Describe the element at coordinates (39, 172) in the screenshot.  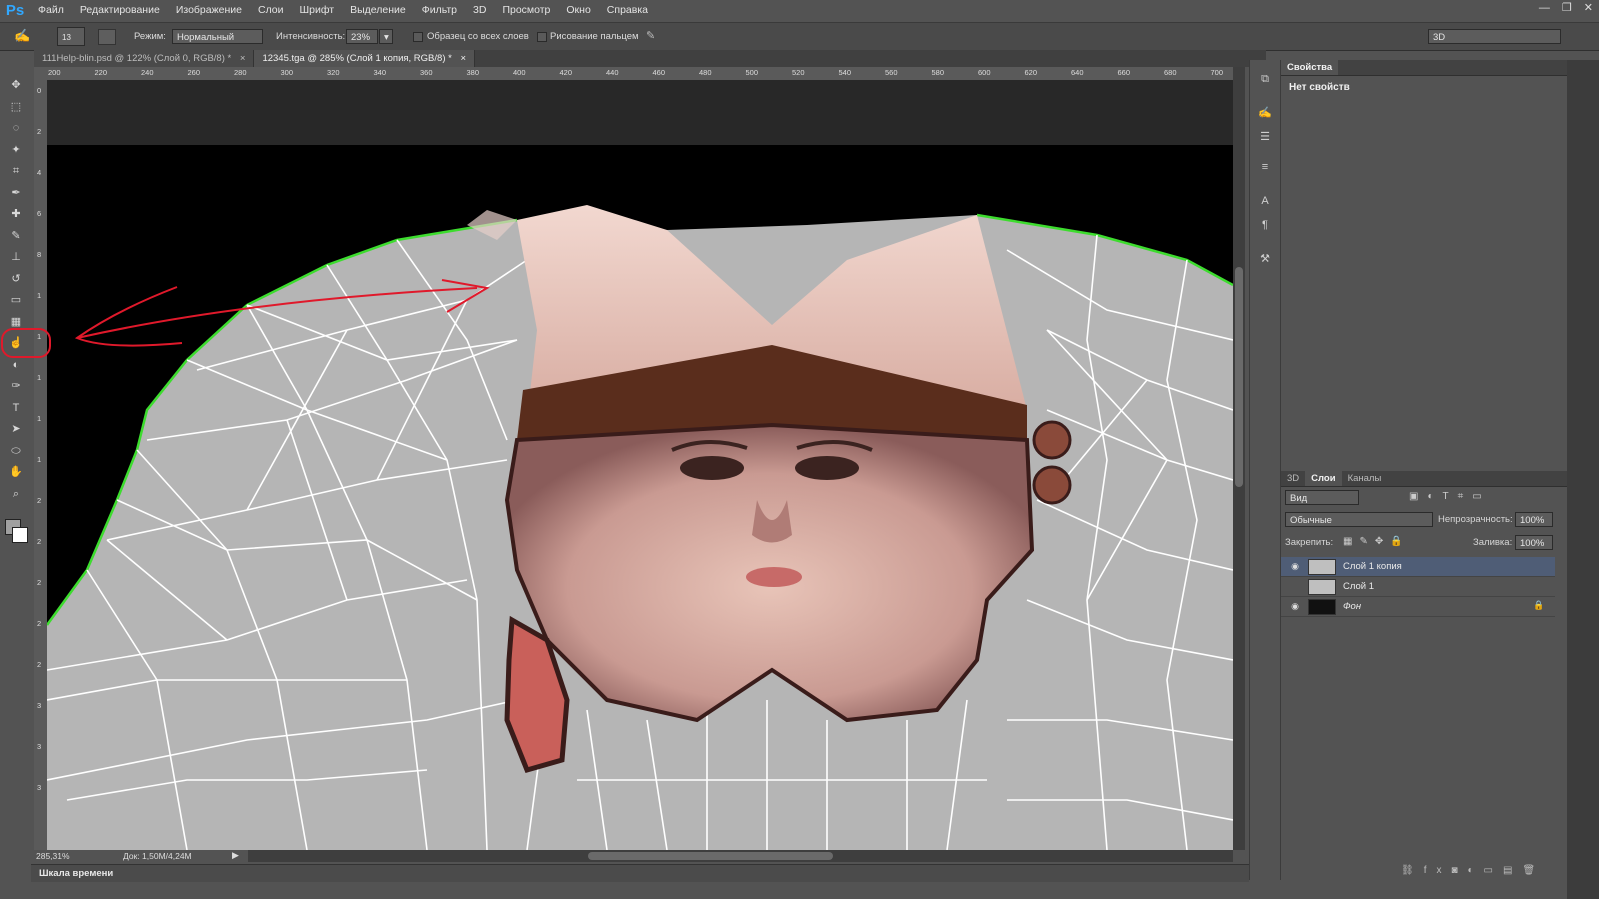
I see `ruler-tick-label: 4` at that location.